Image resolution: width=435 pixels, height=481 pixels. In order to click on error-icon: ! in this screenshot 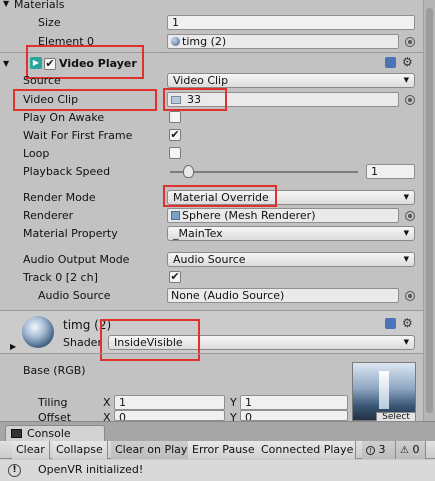, I will do `click(370, 450)`.